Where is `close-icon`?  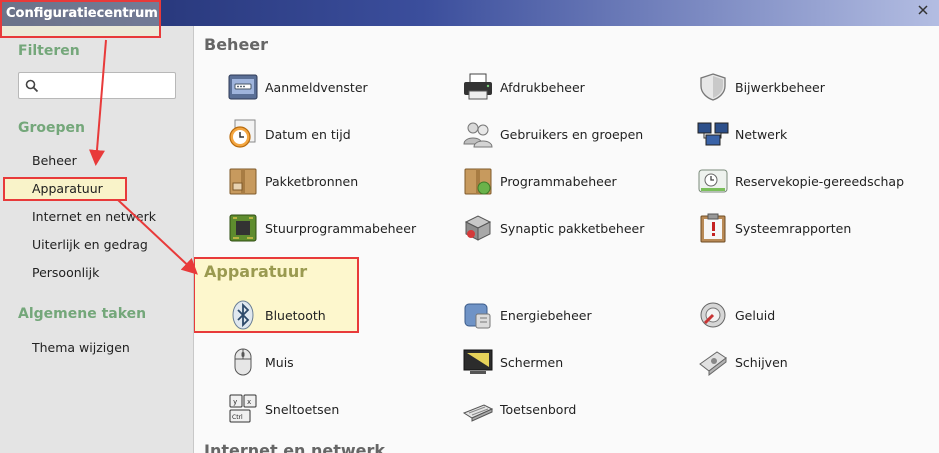 close-icon is located at coordinates (923, 11).